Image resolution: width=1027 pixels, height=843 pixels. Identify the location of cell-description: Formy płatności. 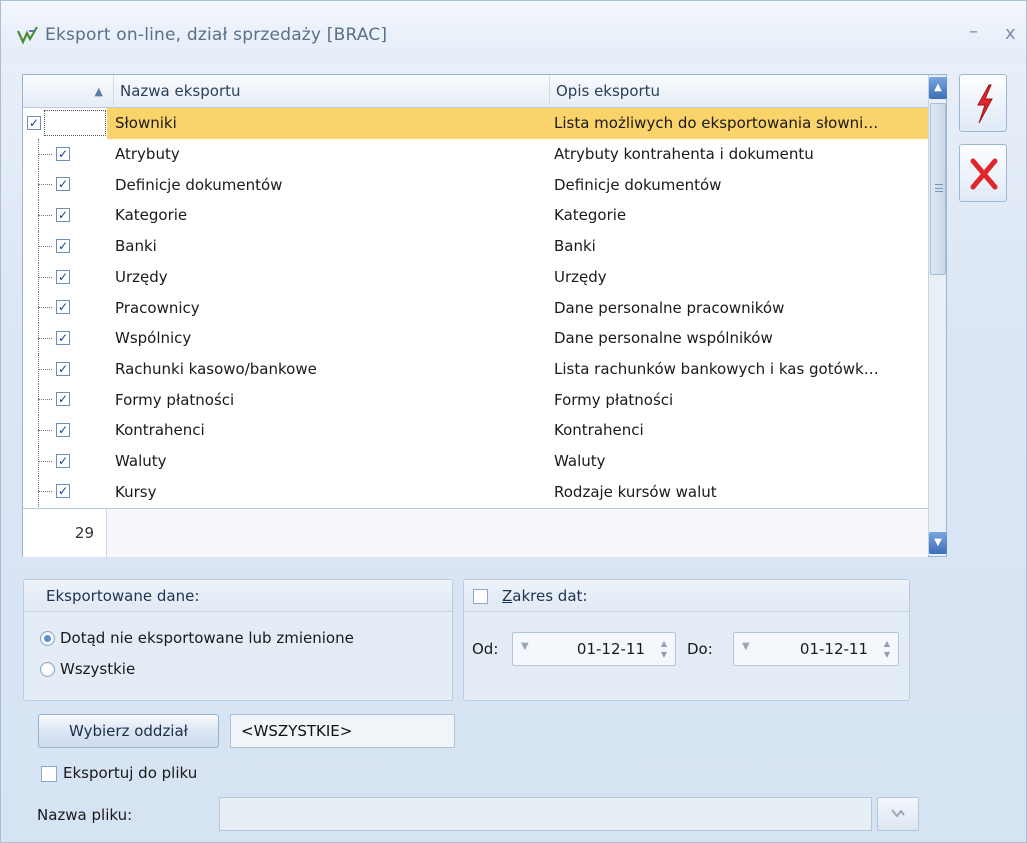
(614, 399).